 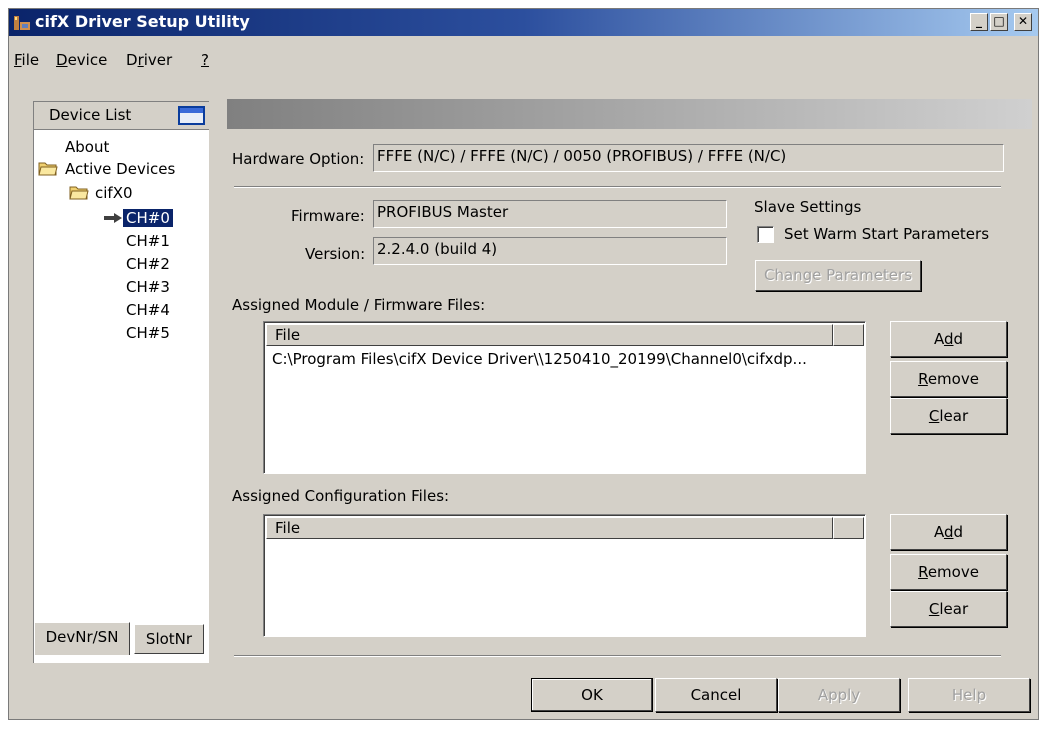 I want to click on tree-item-ch2: CH#2, so click(x=148, y=264).